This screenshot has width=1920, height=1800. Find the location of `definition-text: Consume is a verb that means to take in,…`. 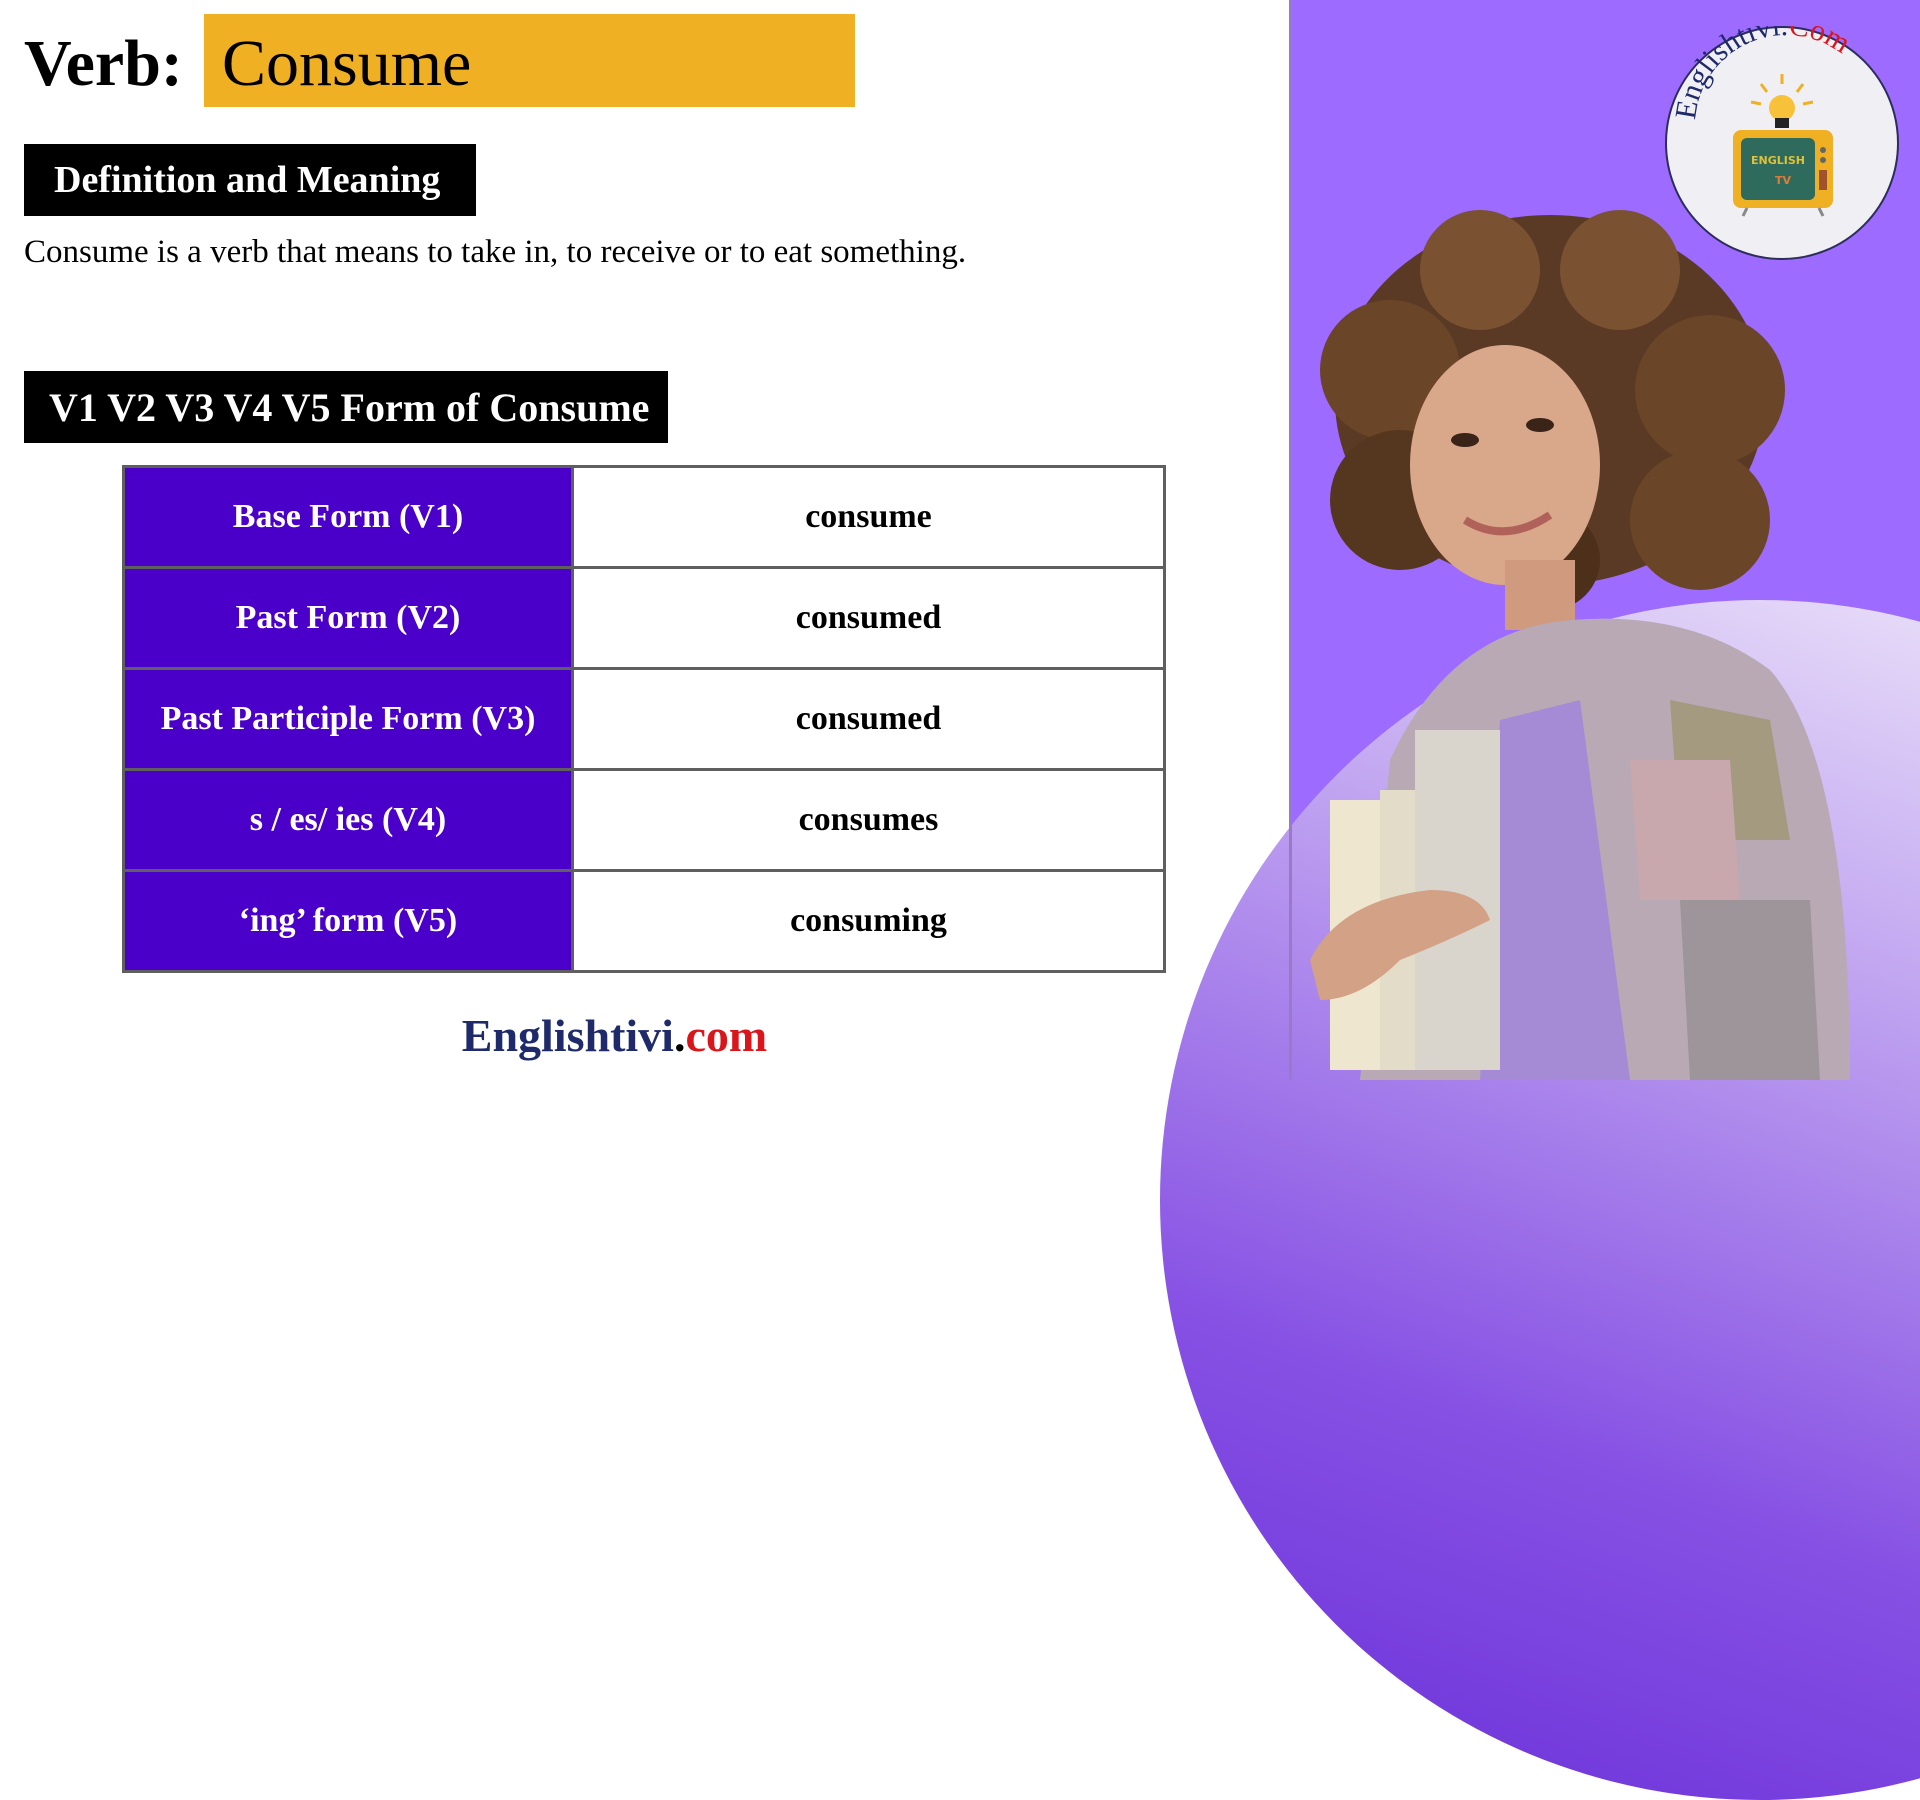

definition-text: Consume is a verb that means to take in,… is located at coordinates (495, 252).